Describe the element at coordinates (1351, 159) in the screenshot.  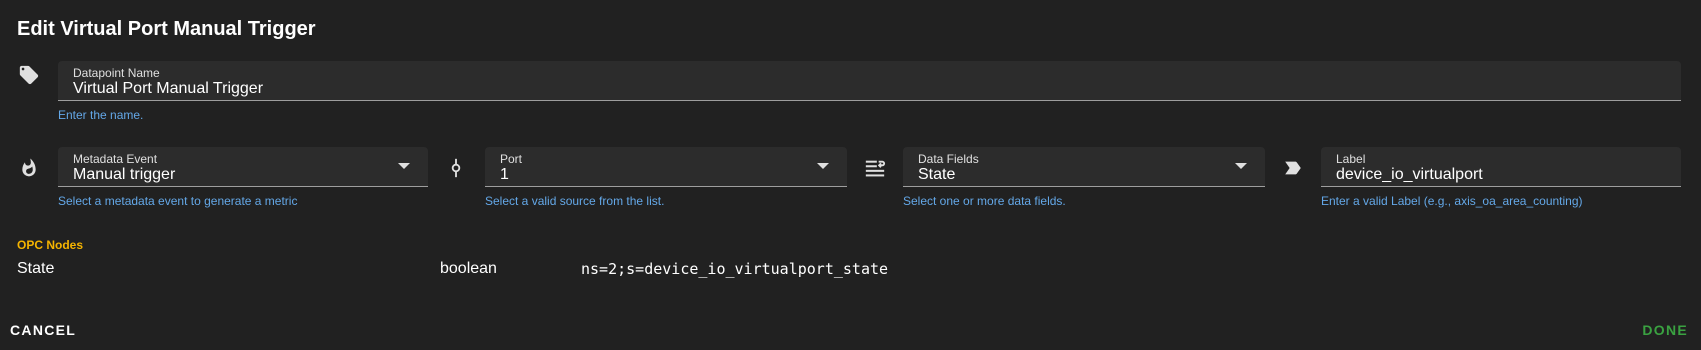
I see `label-field-label: Label` at that location.